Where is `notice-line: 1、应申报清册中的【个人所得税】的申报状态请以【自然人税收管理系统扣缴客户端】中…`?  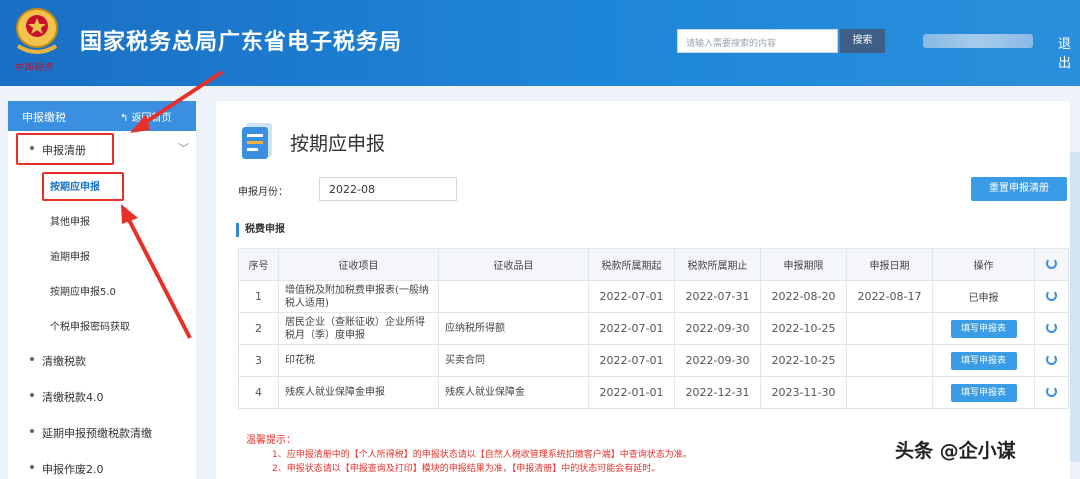
notice-line: 1、应申报清册中的【个人所得税】的申报状态请以【自然人税收管理系统扣缴客户端】中… is located at coordinates (482, 455).